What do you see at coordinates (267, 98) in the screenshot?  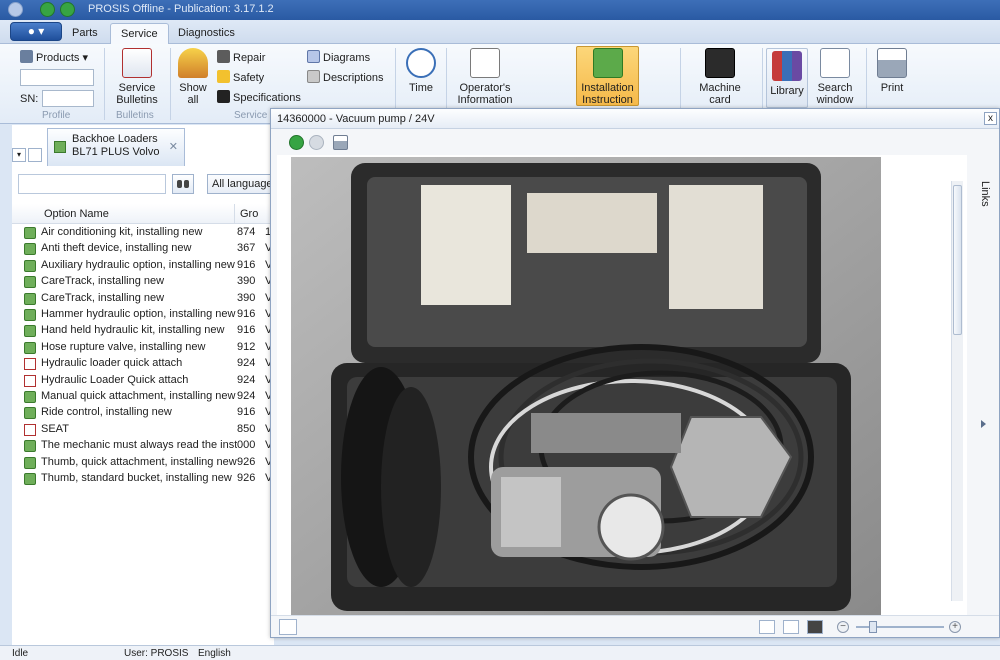 I see `specifications-label: Specifications` at bounding box center [267, 98].